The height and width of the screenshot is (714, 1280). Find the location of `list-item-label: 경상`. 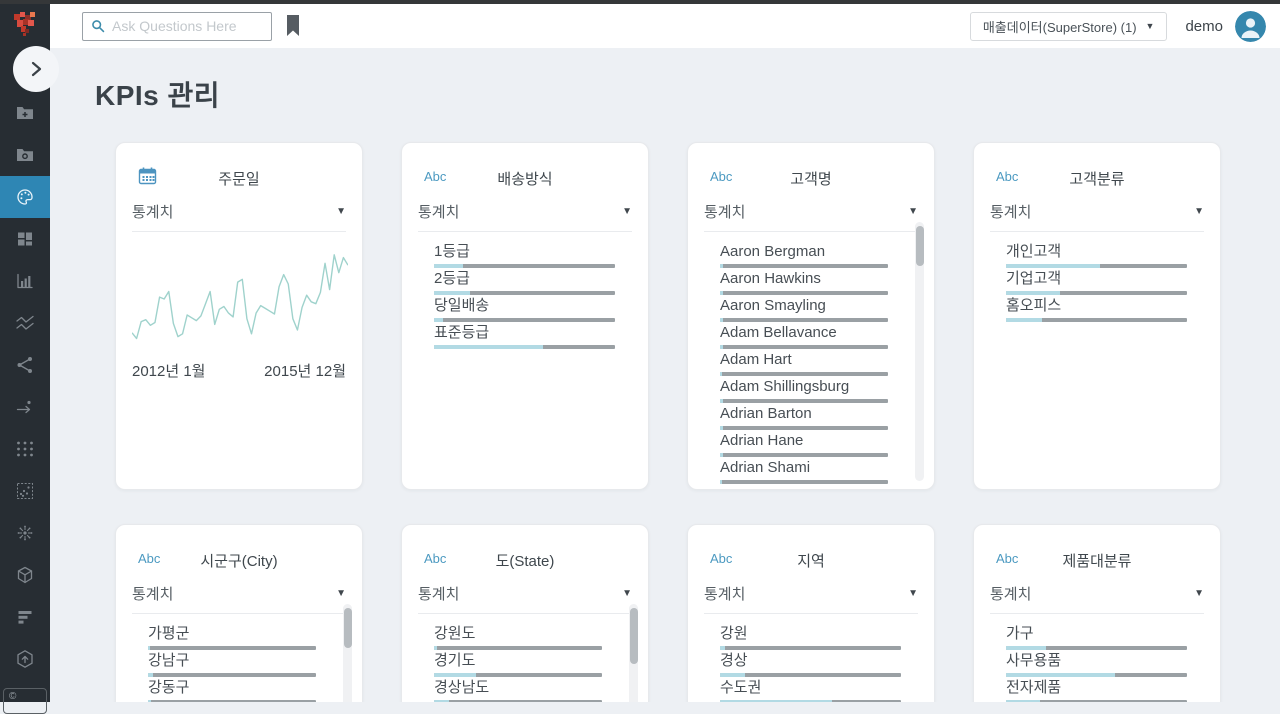

list-item-label: 경상 is located at coordinates (810, 661).